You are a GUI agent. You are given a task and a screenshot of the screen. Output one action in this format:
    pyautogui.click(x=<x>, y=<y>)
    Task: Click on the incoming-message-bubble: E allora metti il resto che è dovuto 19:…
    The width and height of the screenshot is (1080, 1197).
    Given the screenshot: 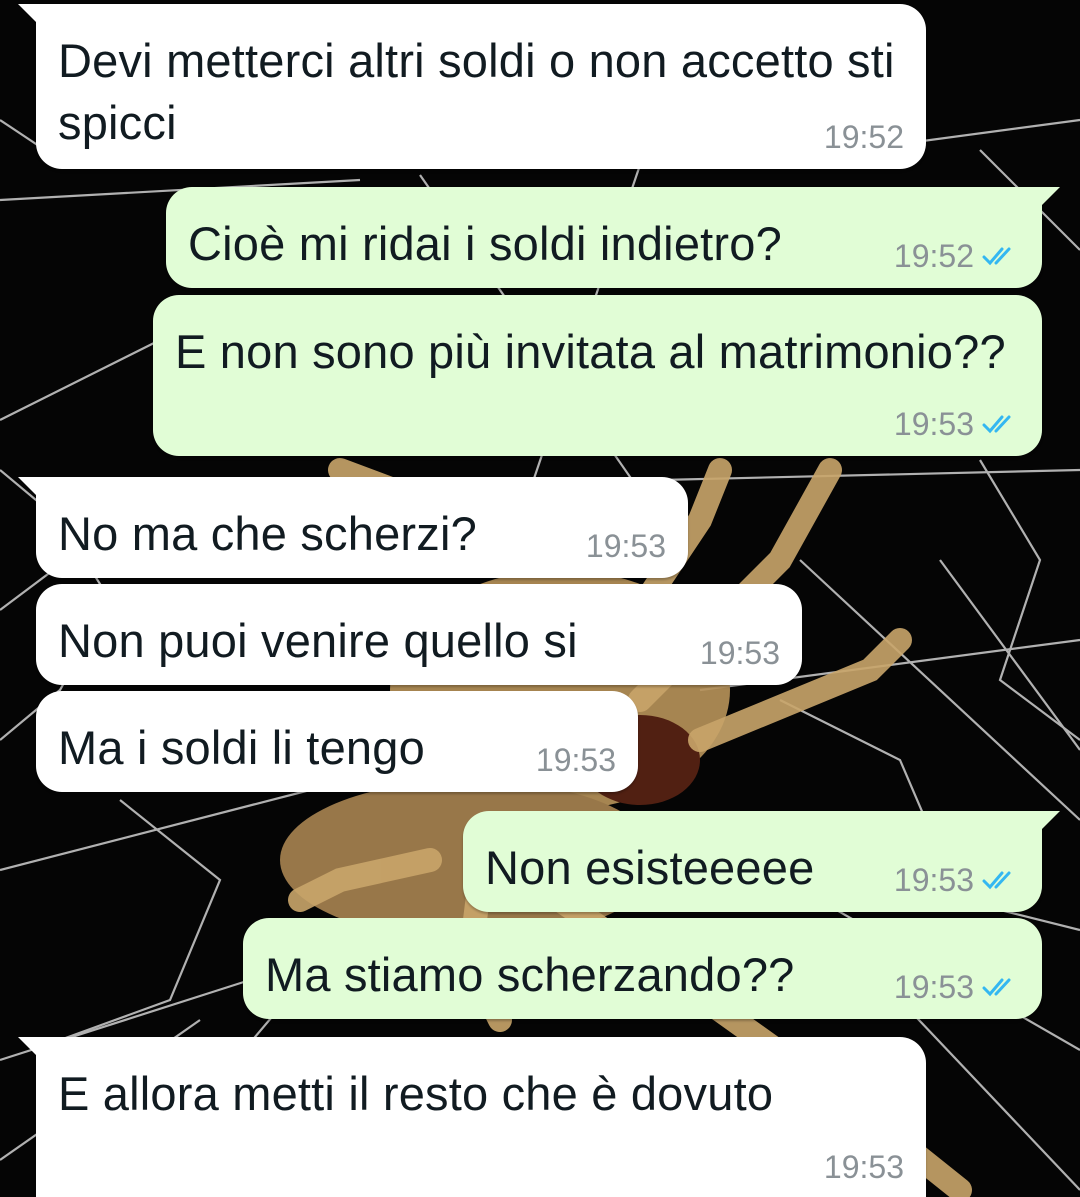 What is the action you would take?
    pyautogui.click(x=472, y=1117)
    